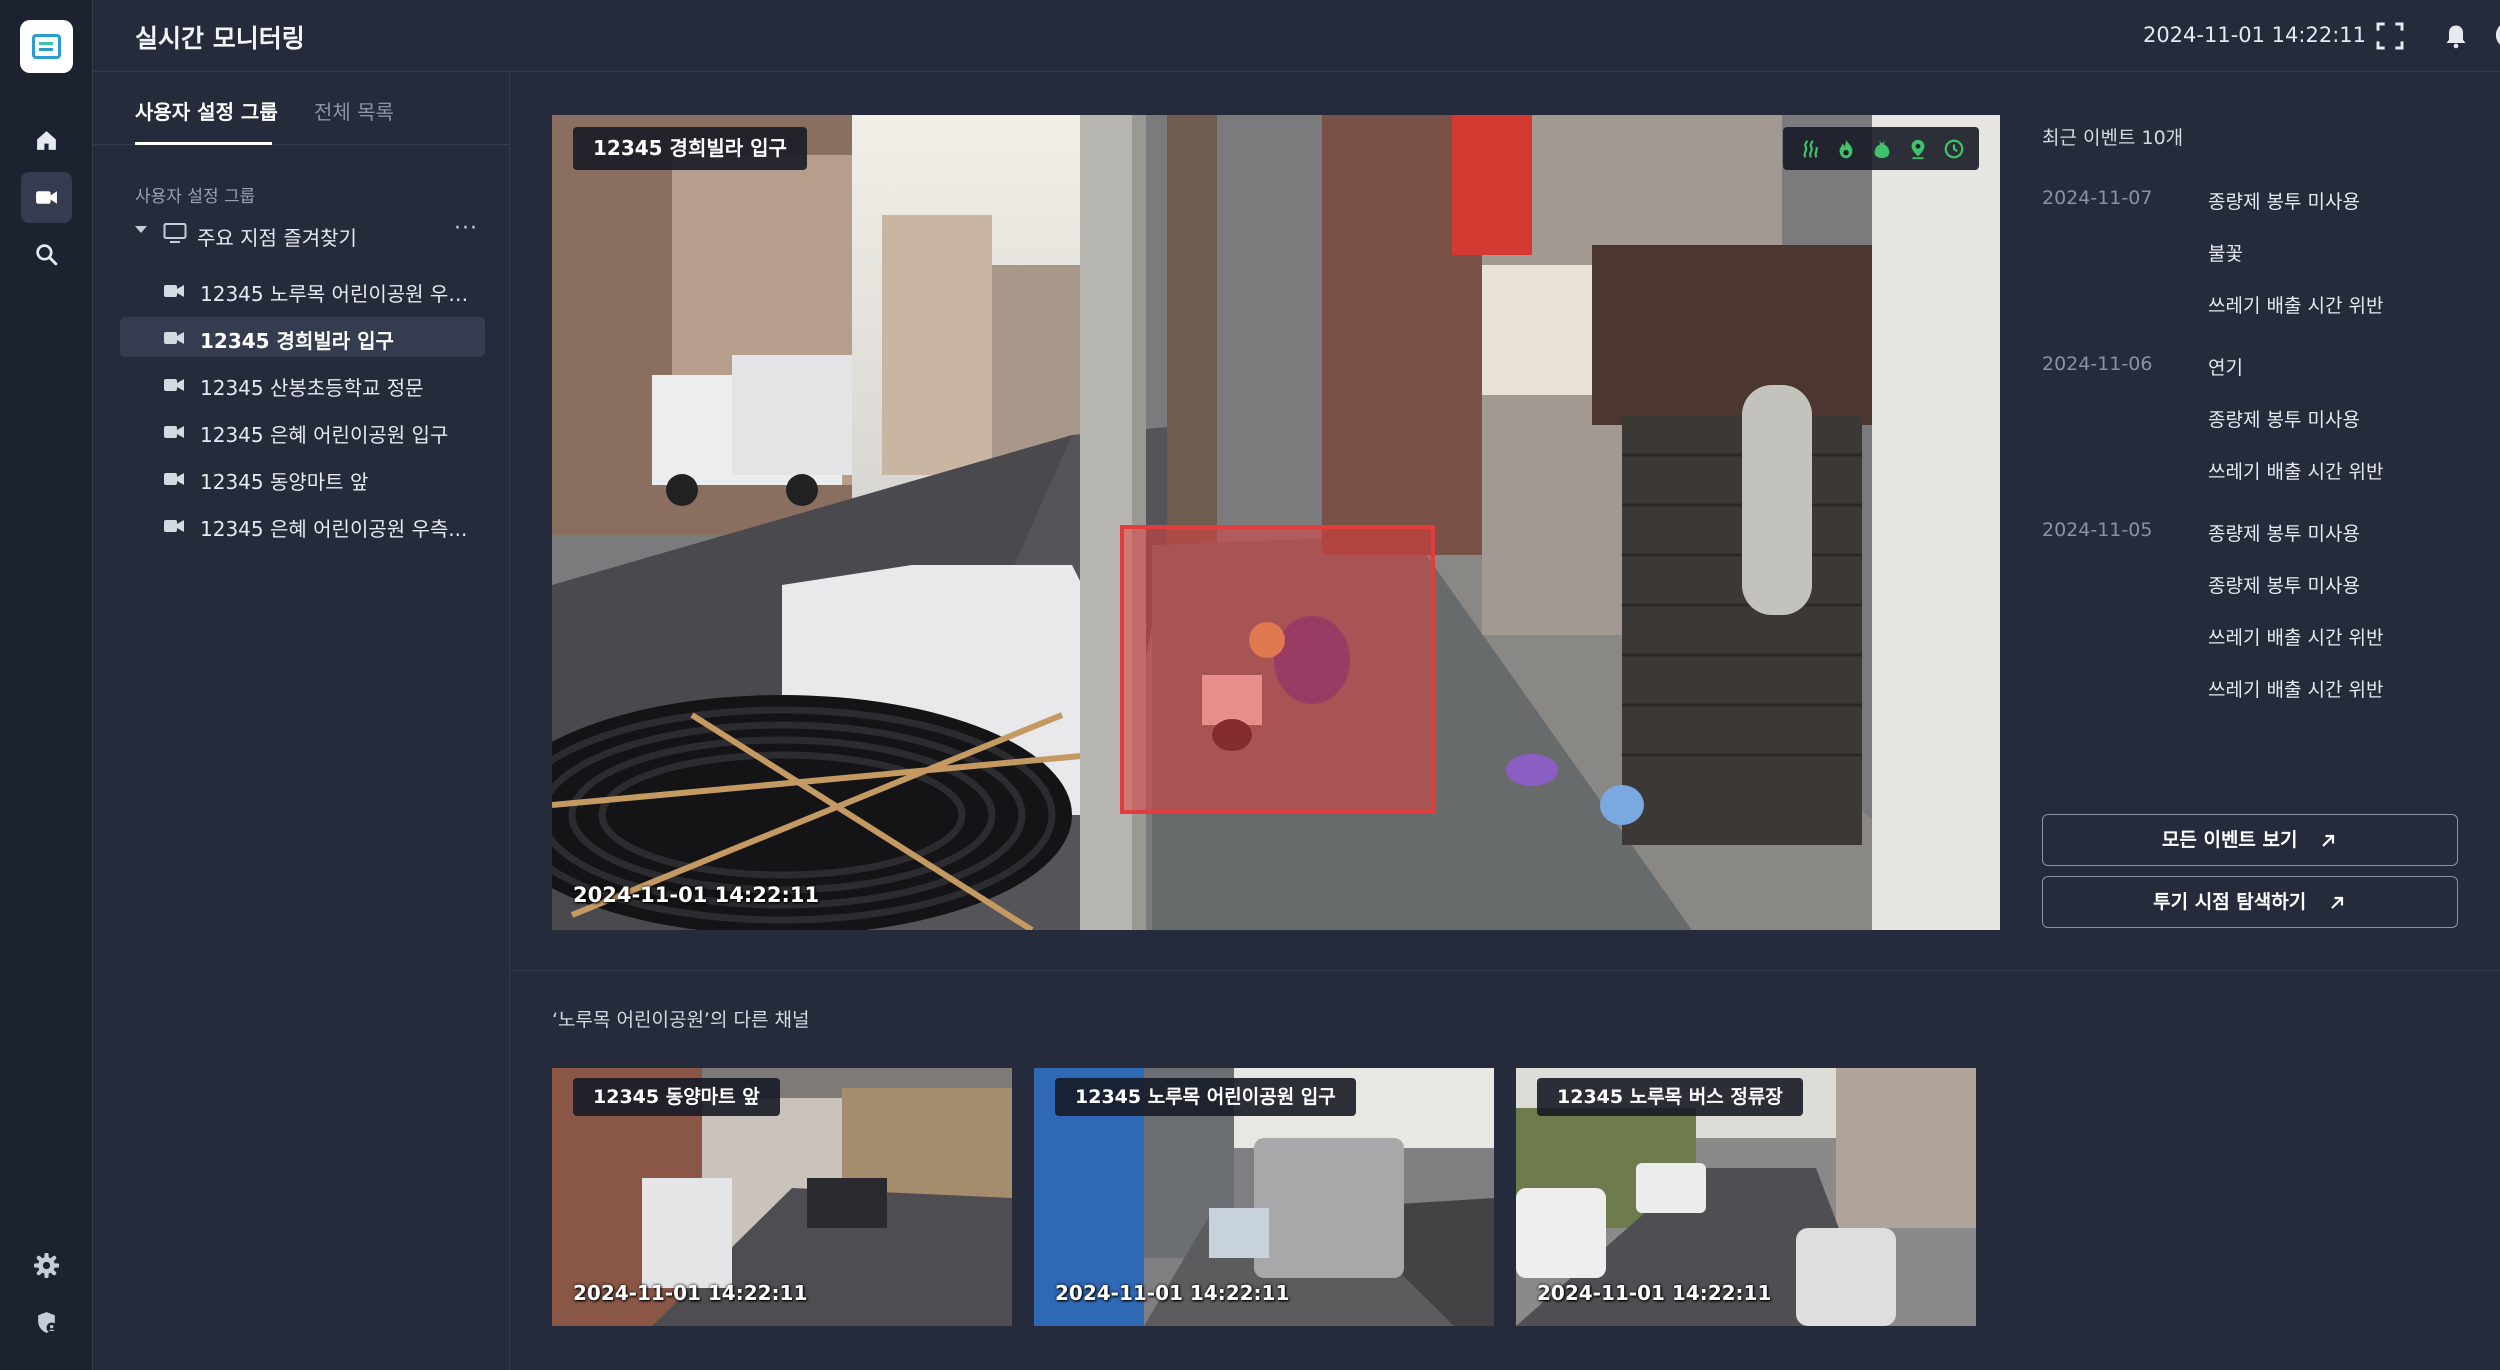 The width and height of the screenshot is (2500, 1370). Describe the element at coordinates (301, 108) in the screenshot. I see `sidebar-tabs: 사용자 설정 그룹 전체 목록` at that location.